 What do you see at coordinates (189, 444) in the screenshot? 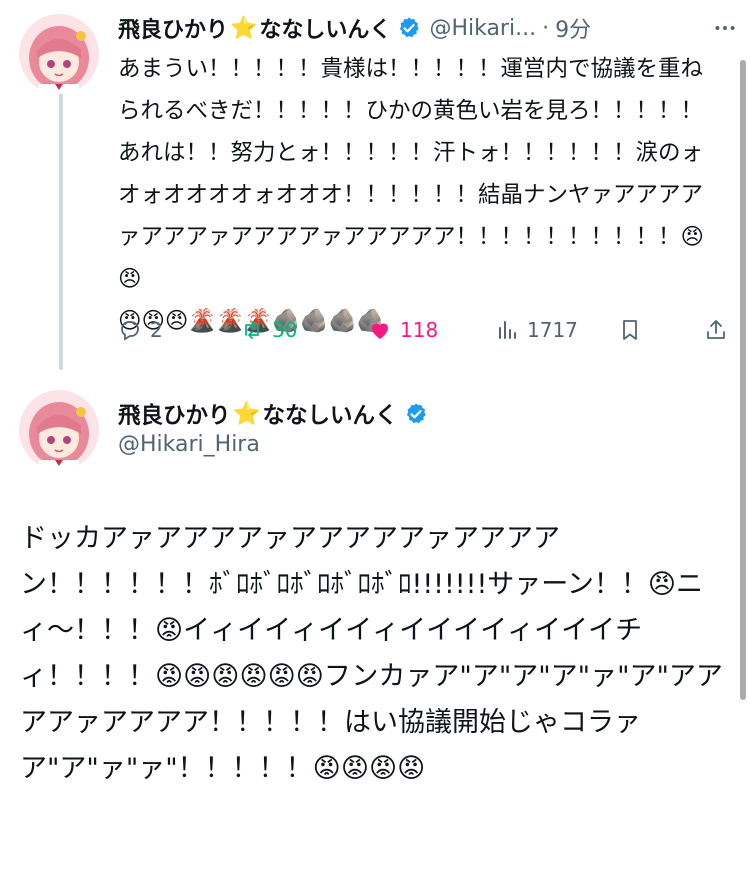
I see `handle: @Hikari_Hira` at bounding box center [189, 444].